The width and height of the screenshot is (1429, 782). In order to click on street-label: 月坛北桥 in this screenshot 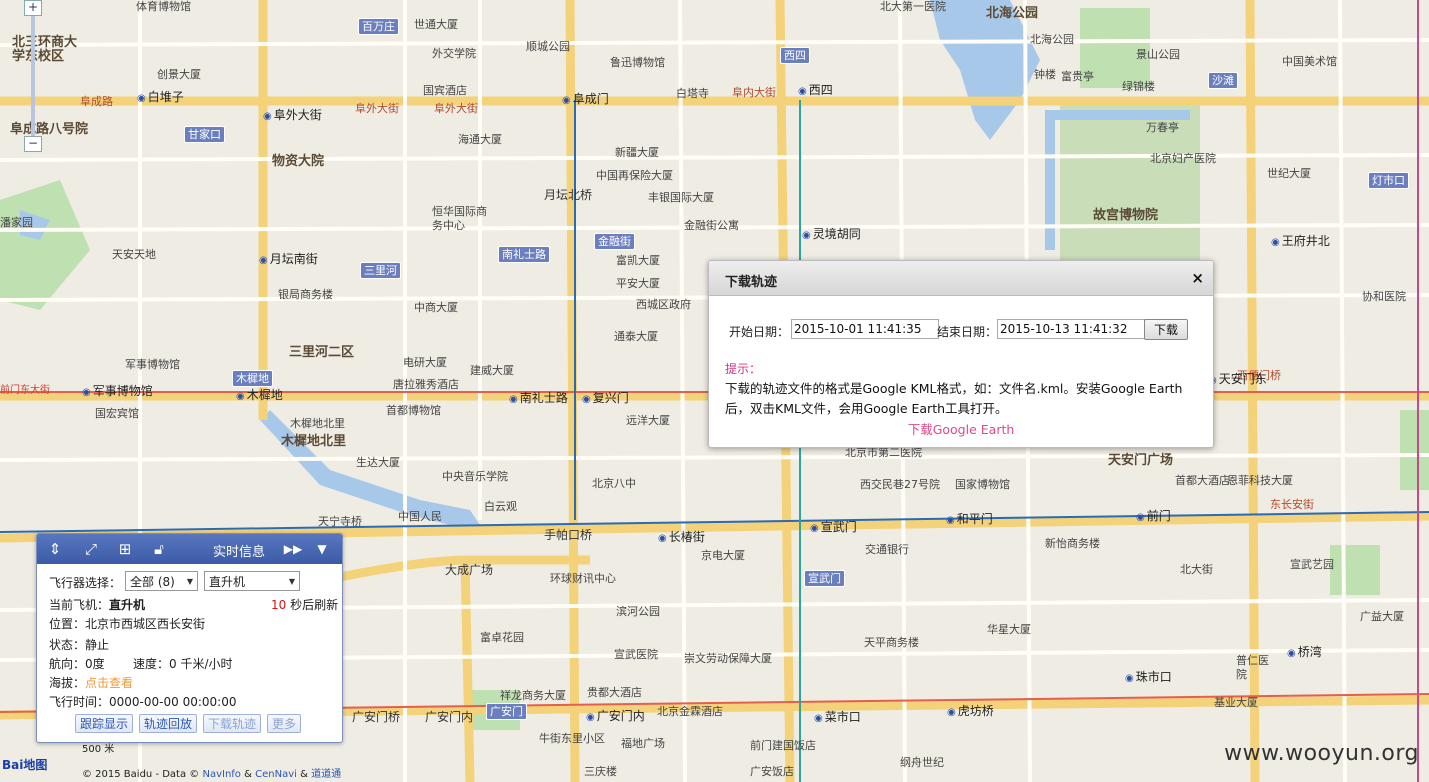, I will do `click(568, 195)`.